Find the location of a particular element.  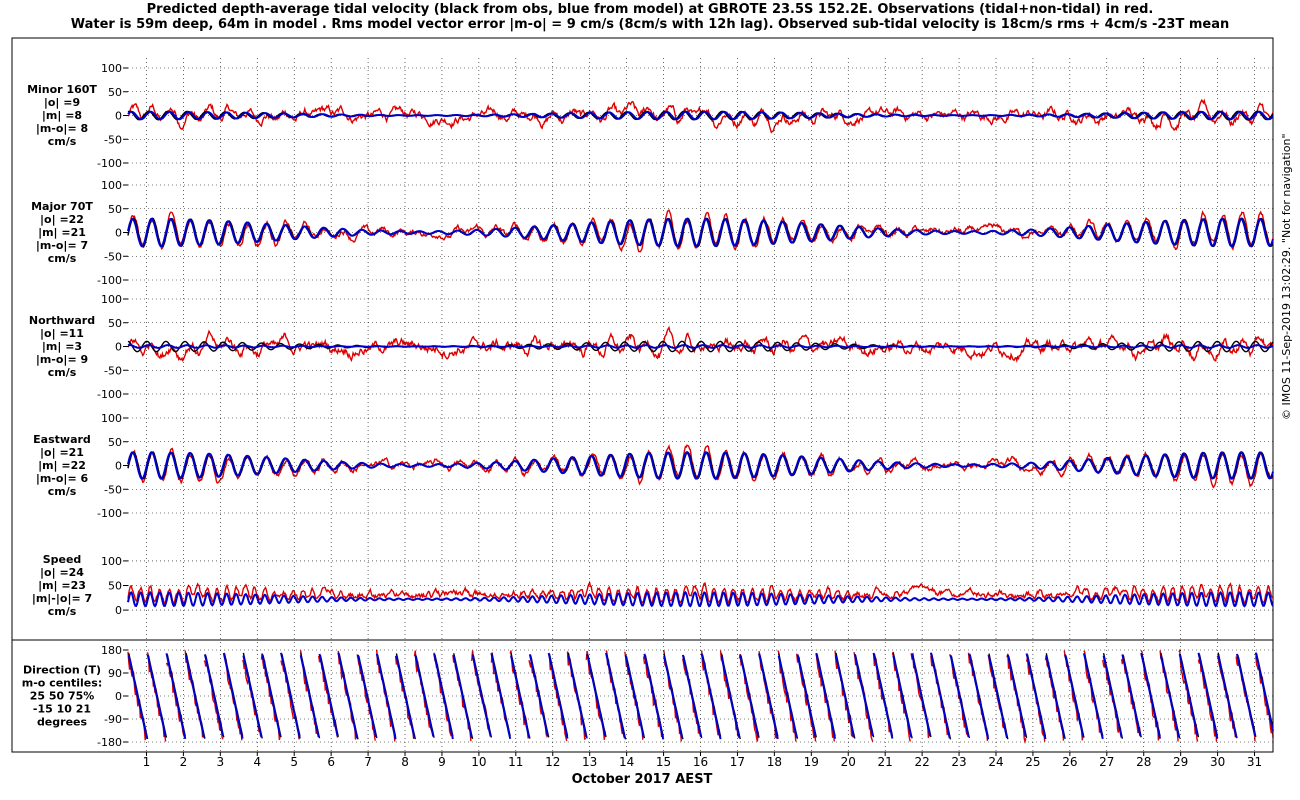

x-tick-label: 12 is located at coordinates (552, 762).